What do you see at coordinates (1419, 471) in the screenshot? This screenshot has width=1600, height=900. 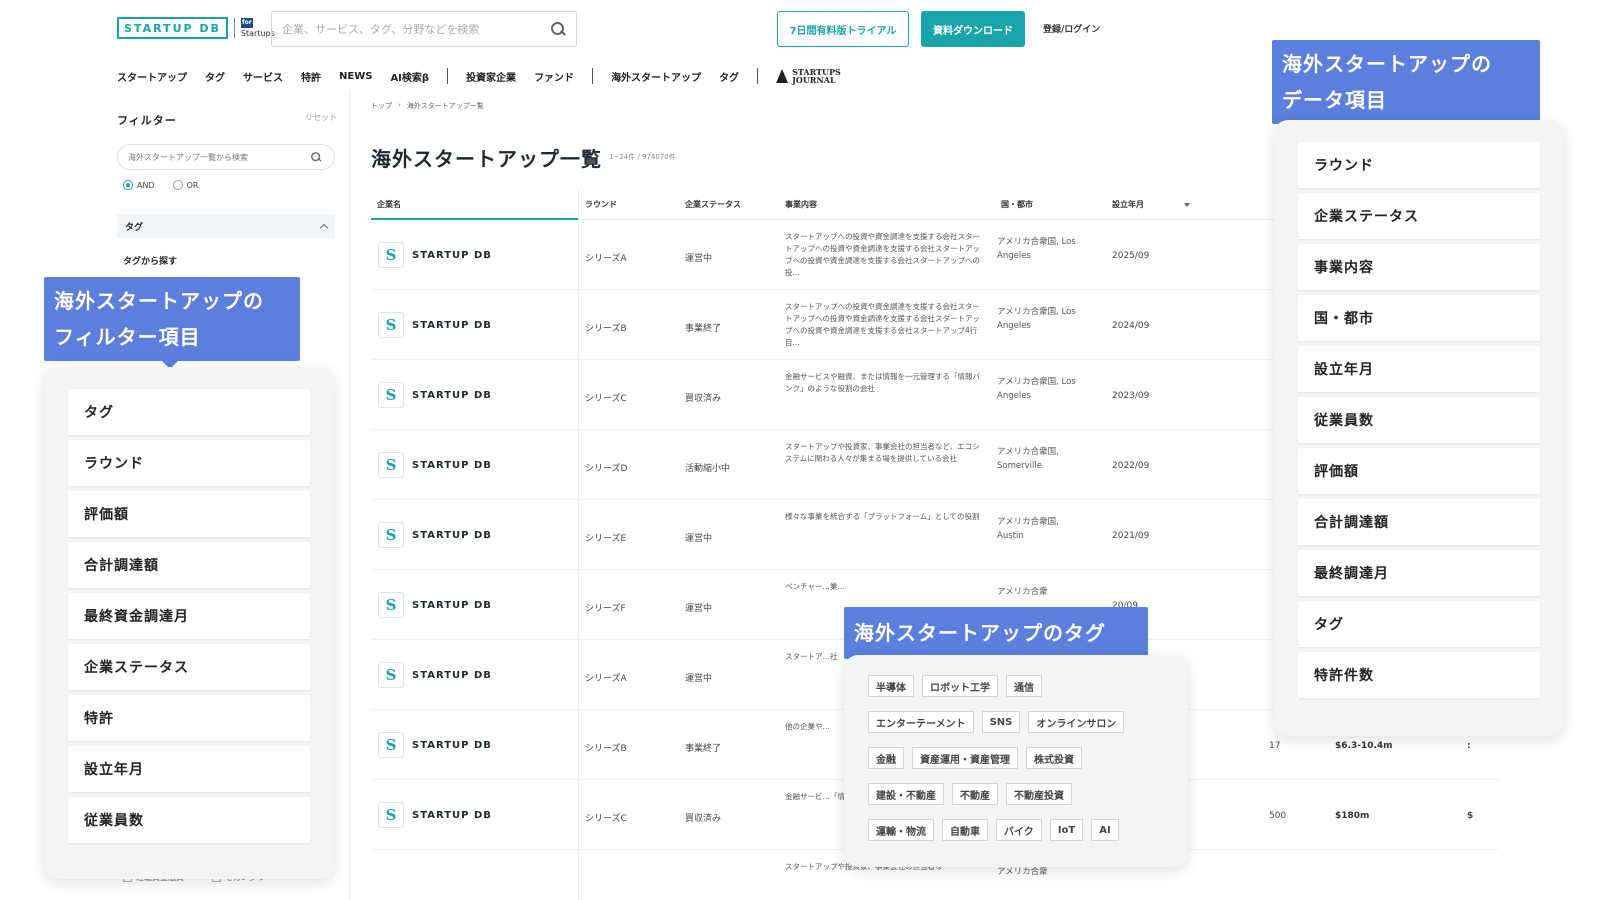 I see `data-item: 評価額` at bounding box center [1419, 471].